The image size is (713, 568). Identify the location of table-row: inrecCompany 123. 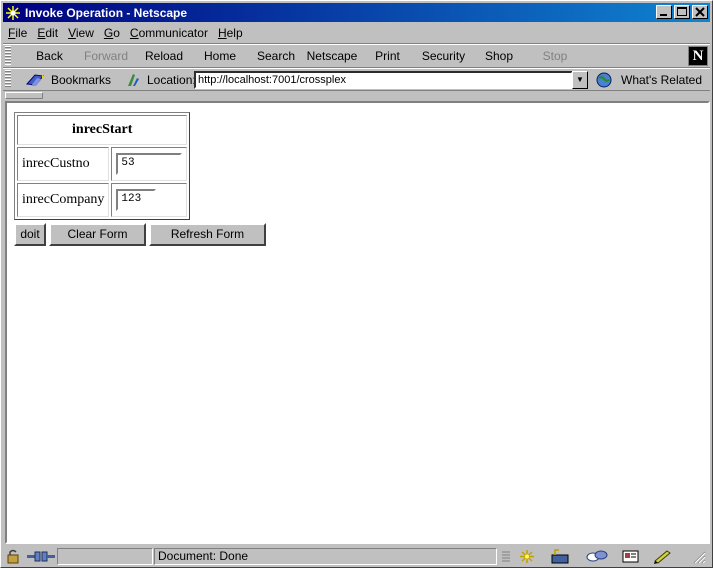
(102, 200).